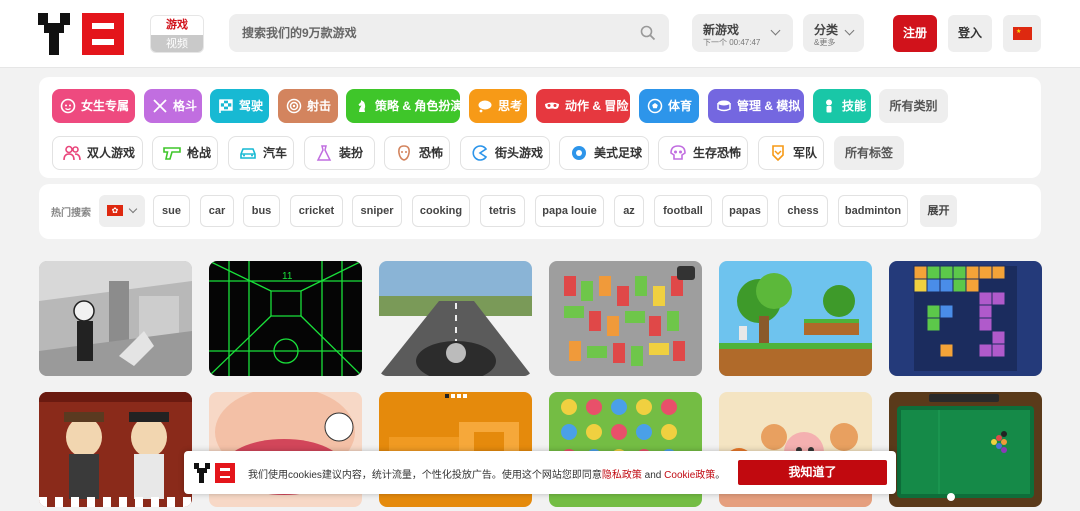 Image resolution: width=1080 pixels, height=511 pixels. What do you see at coordinates (717, 153) in the screenshot?
I see `tag-label: 生存恐怖` at bounding box center [717, 153].